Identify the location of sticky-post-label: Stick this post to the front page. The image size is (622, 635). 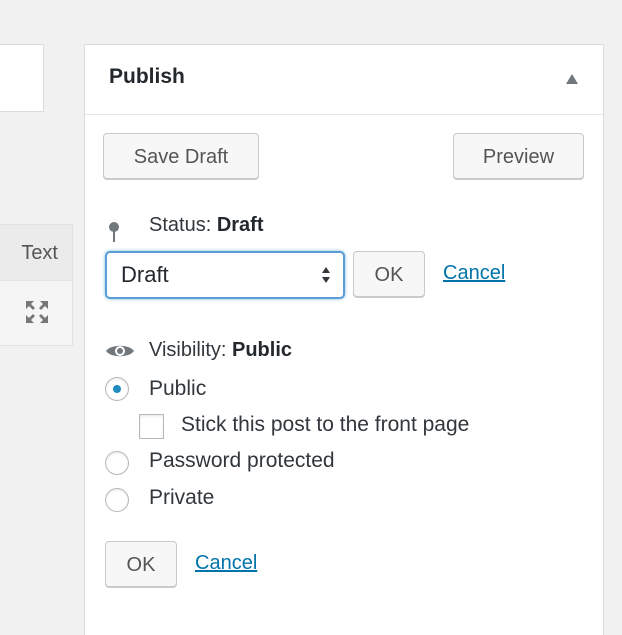
(325, 425).